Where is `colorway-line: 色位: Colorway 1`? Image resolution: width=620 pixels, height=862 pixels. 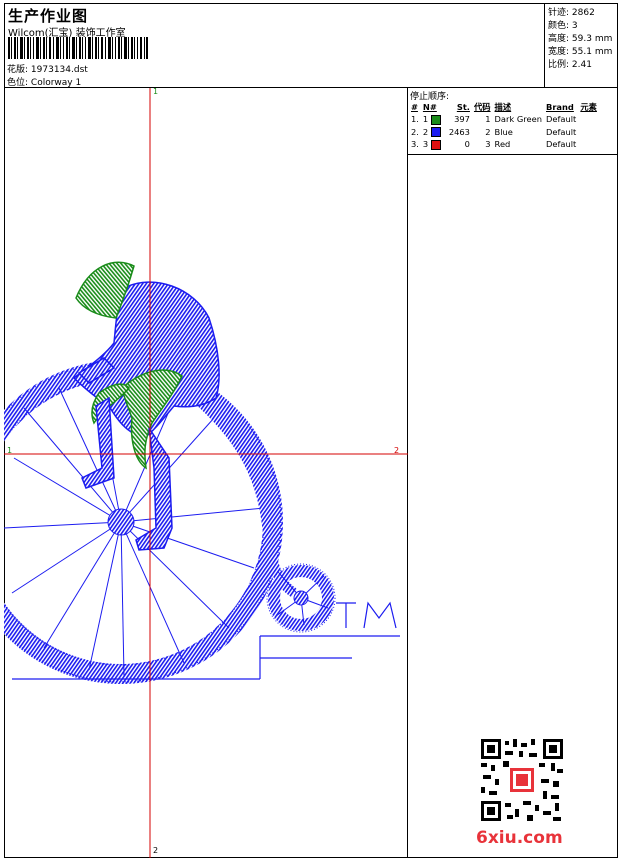 colorway-line: 色位: Colorway 1 is located at coordinates (44, 81).